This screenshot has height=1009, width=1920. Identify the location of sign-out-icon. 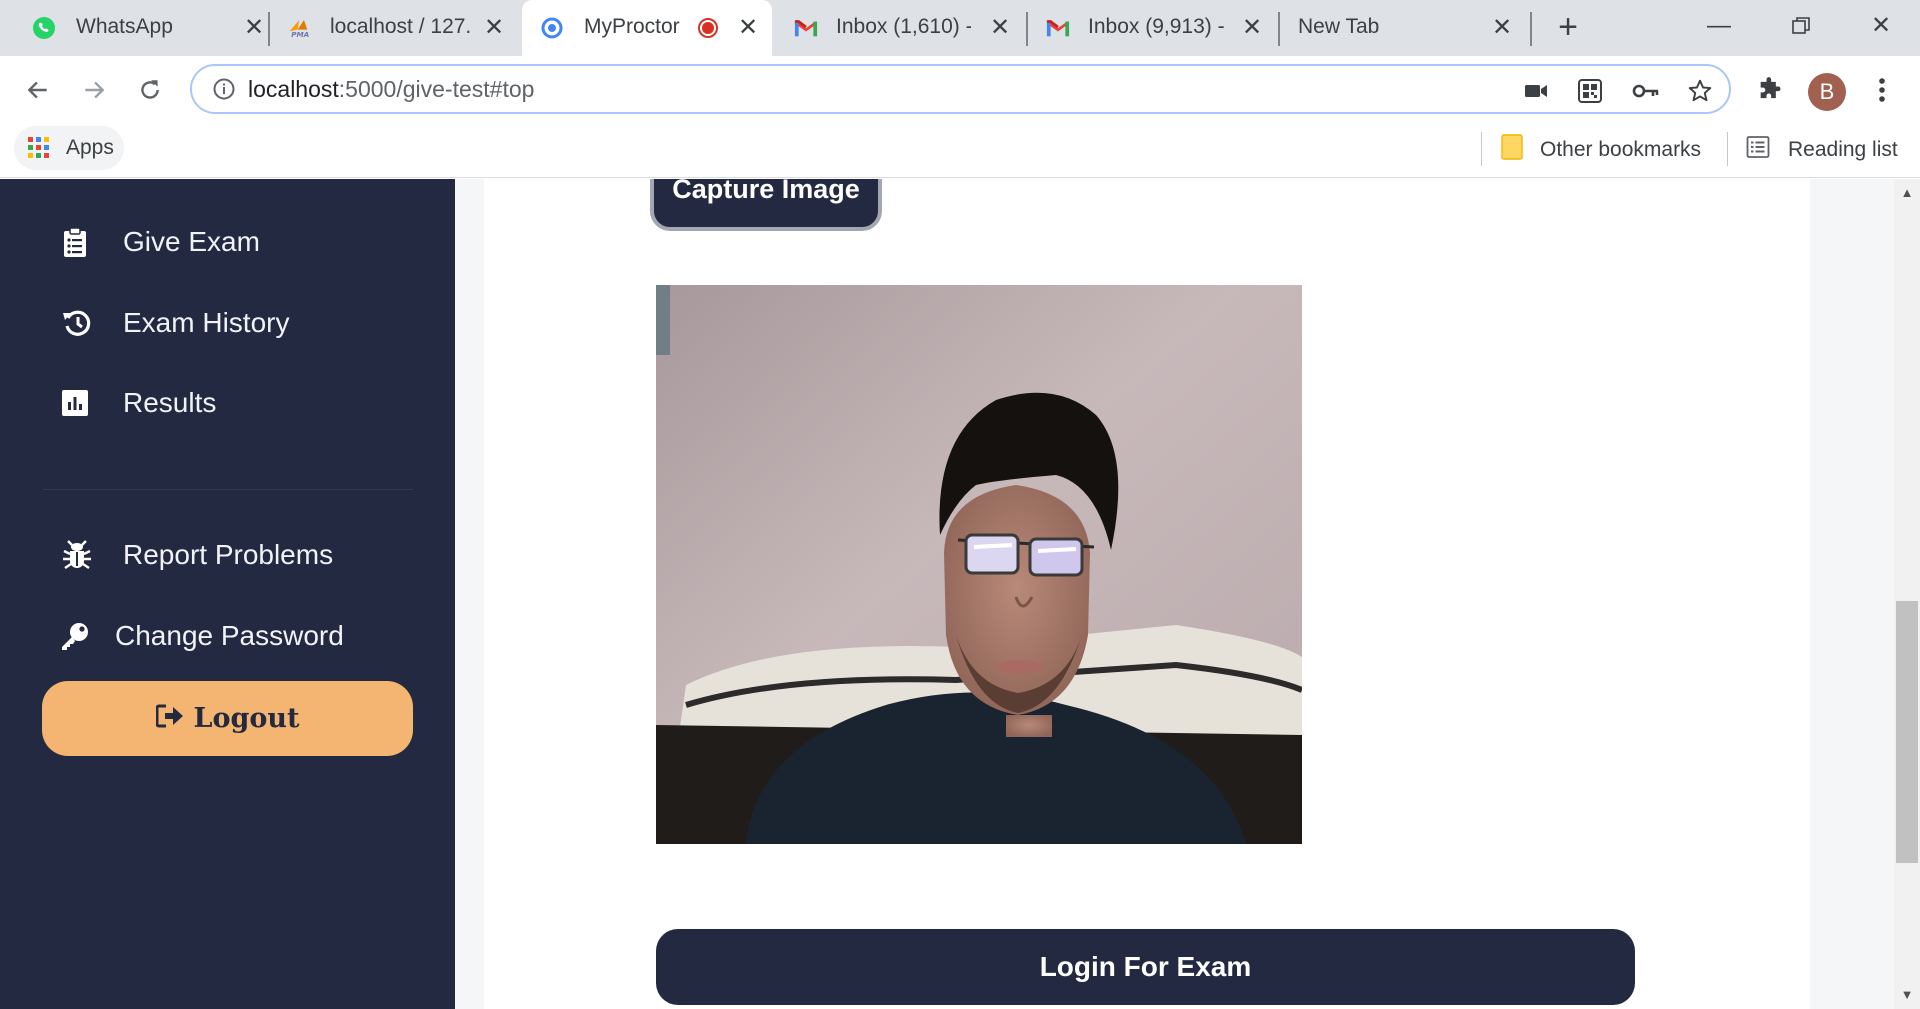
(169, 718).